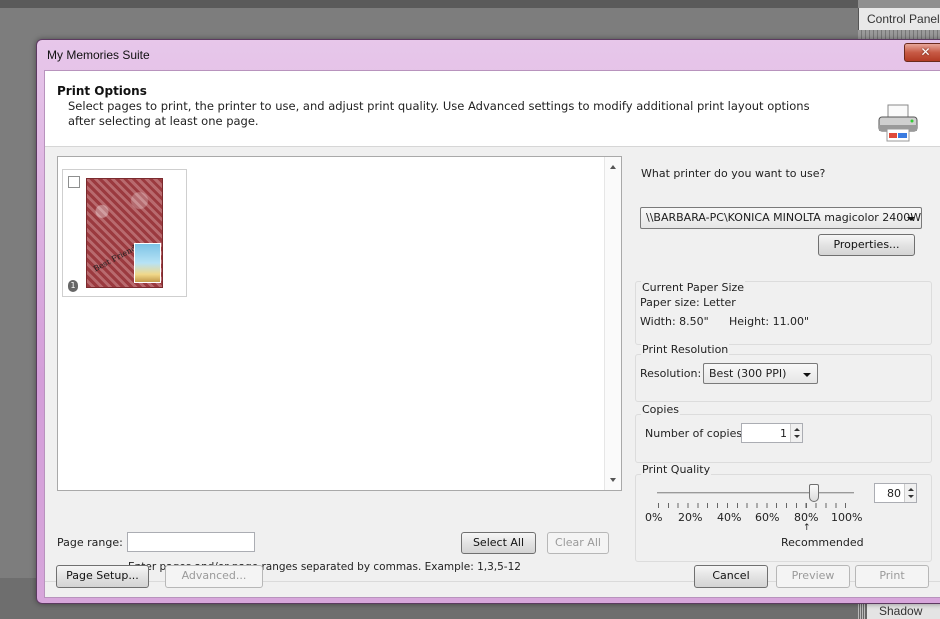 Image resolution: width=940 pixels, height=619 pixels. Describe the element at coordinates (654, 517) in the screenshot. I see `tick-label-0: 0%` at that location.